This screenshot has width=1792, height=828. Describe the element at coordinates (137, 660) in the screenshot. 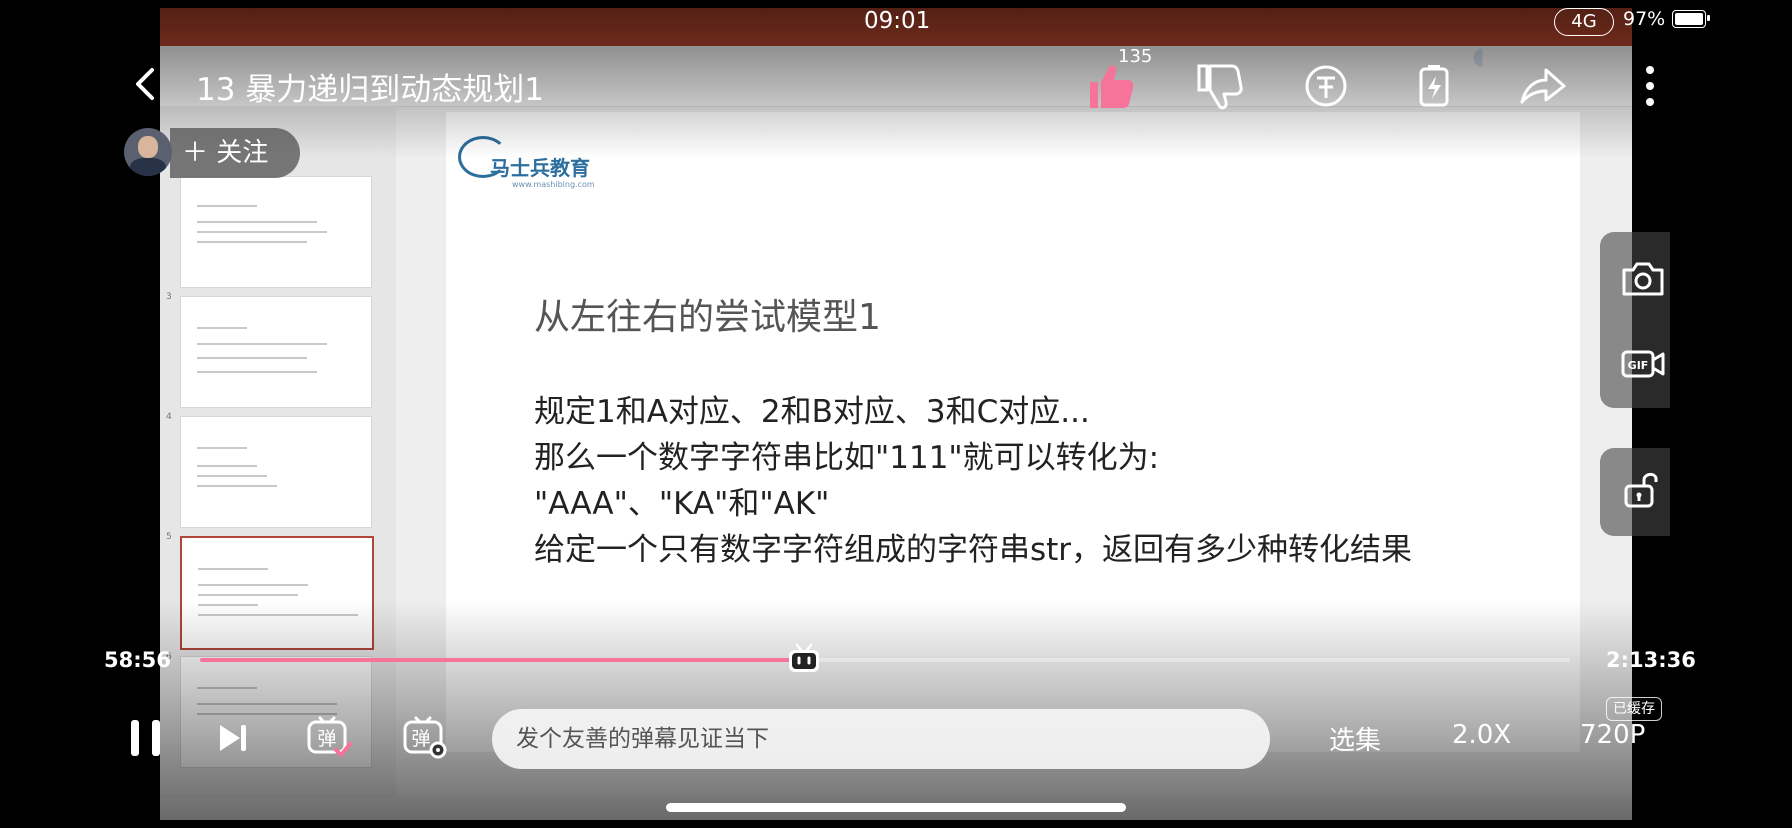

I see `current-time: 58:56` at that location.